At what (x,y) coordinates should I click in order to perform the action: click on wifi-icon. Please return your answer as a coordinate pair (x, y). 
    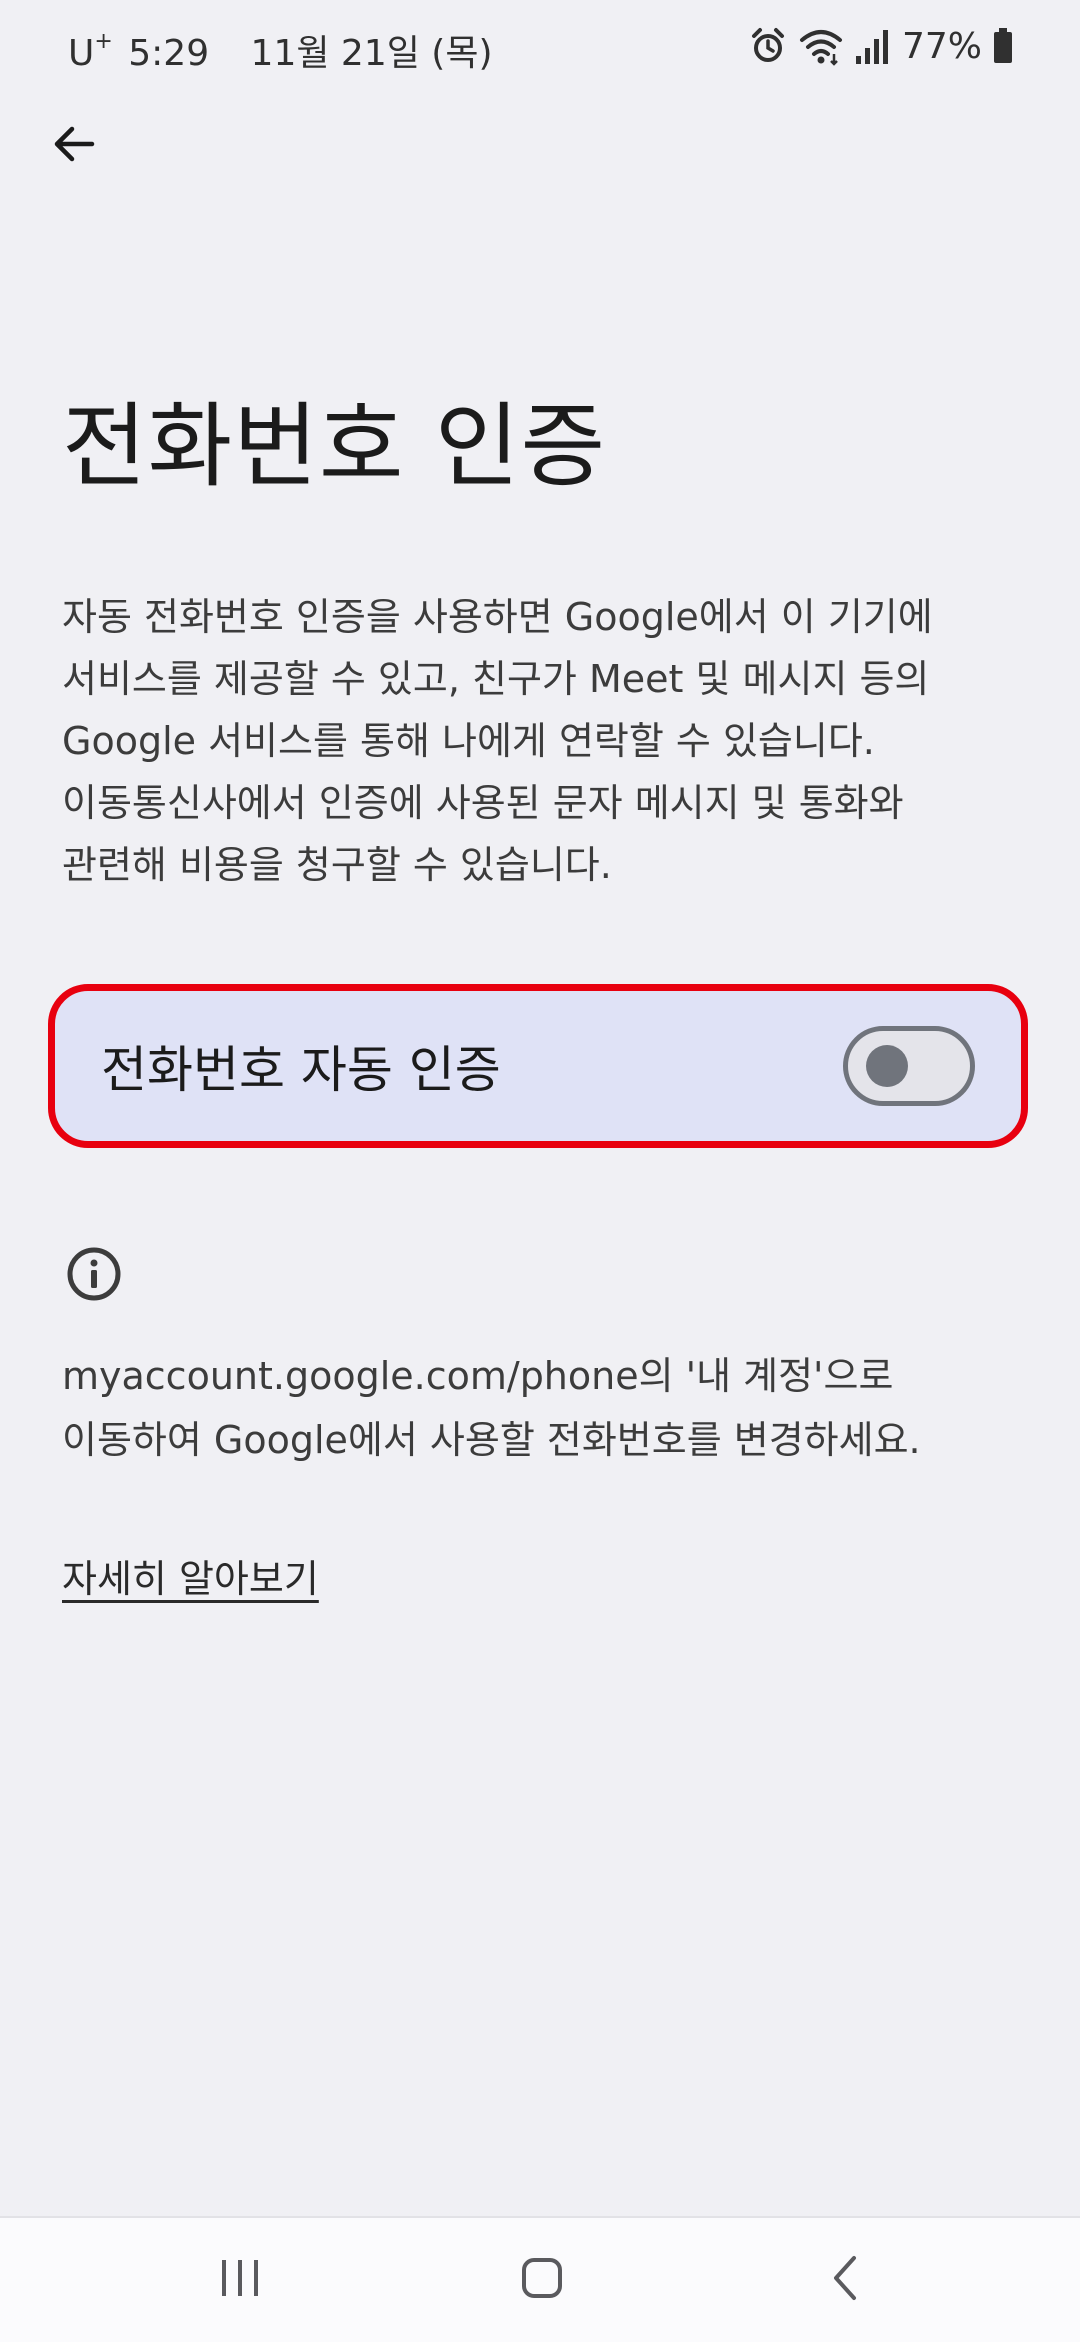
    Looking at the image, I should click on (821, 46).